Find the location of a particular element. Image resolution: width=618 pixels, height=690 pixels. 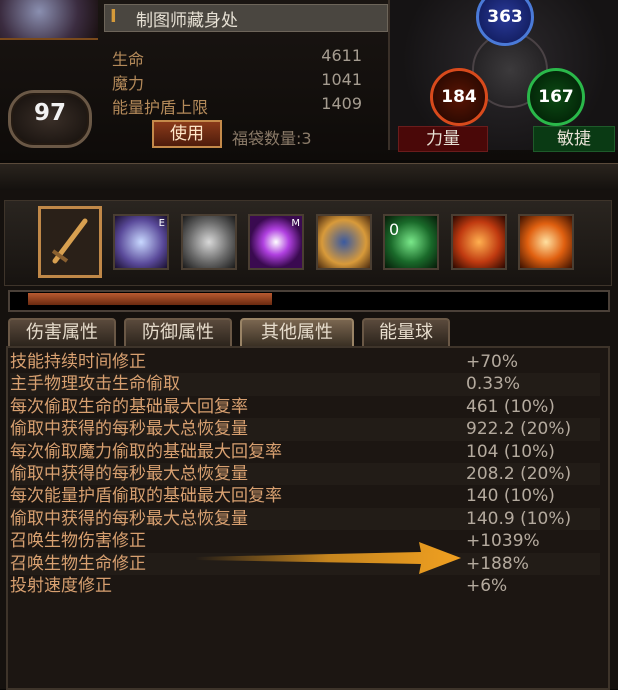

attribute-label: 每次偷取魔力偷取的基础最大回复率 is located at coordinates (146, 451).